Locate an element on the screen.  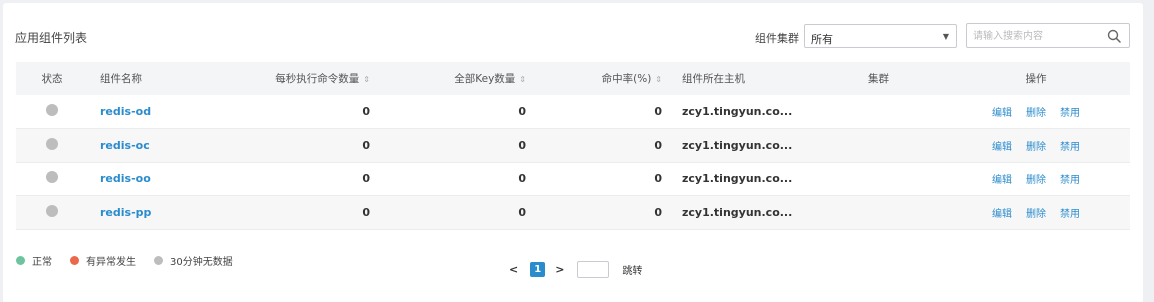
col-header-hit-rate: 命中率(%) ⇕ is located at coordinates (602, 78).